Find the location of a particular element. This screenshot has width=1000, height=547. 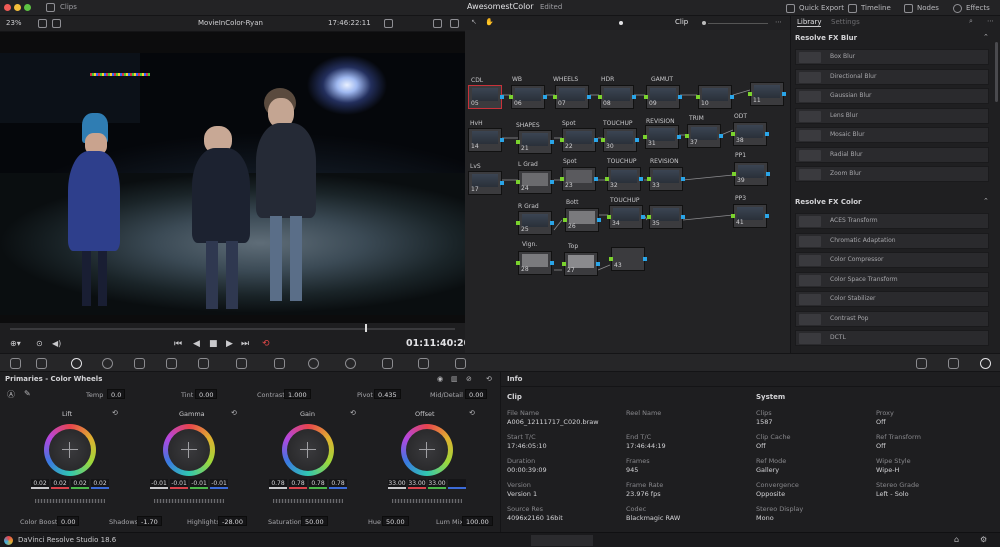

tab-settings: Settings is located at coordinates (845, 22).